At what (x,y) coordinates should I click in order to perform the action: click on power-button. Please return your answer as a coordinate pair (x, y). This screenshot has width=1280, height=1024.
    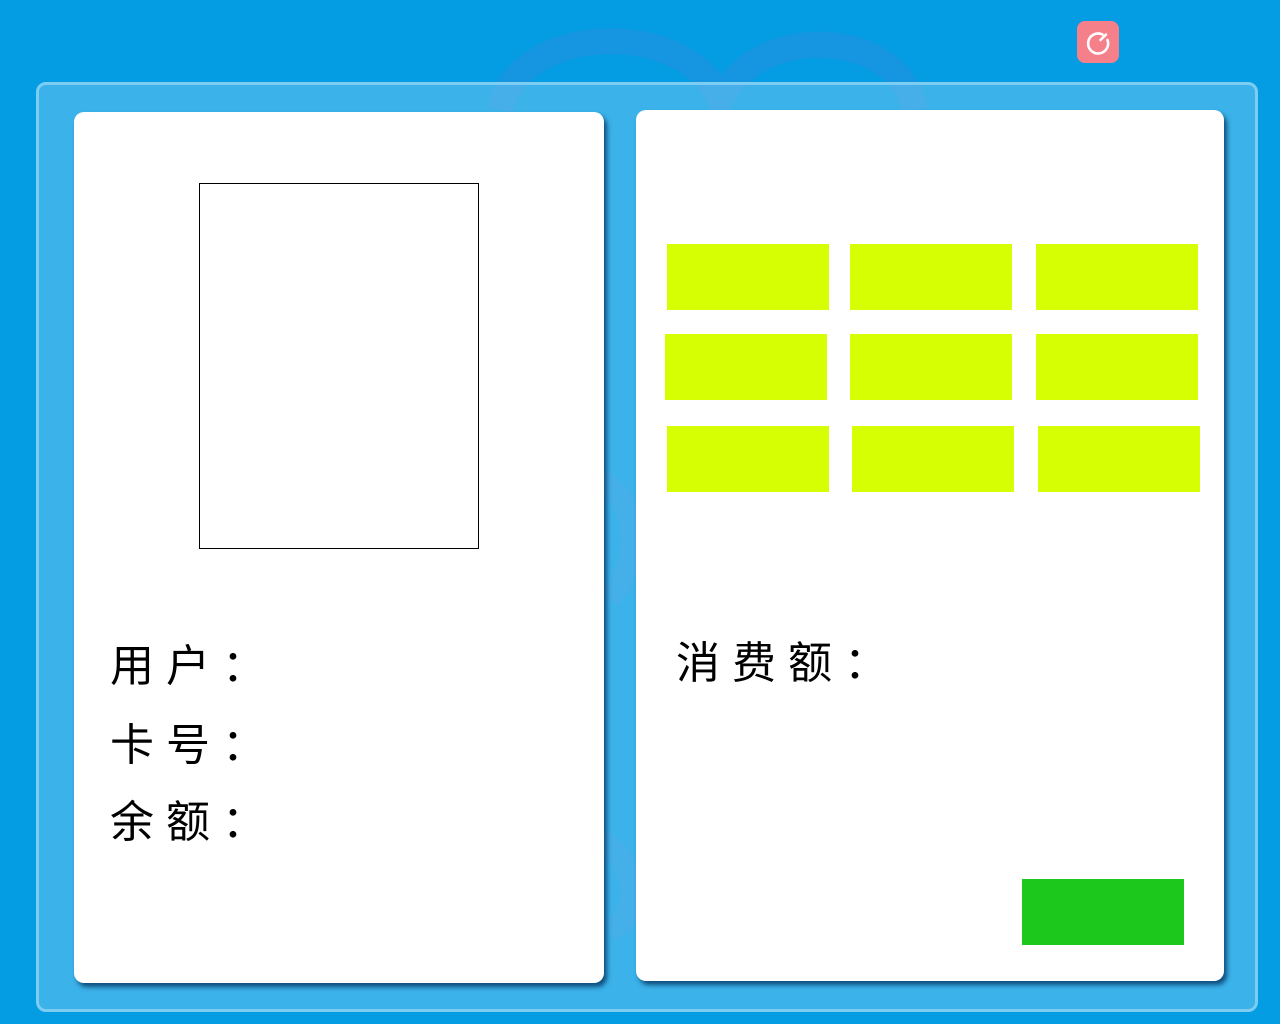
    Looking at the image, I should click on (1098, 42).